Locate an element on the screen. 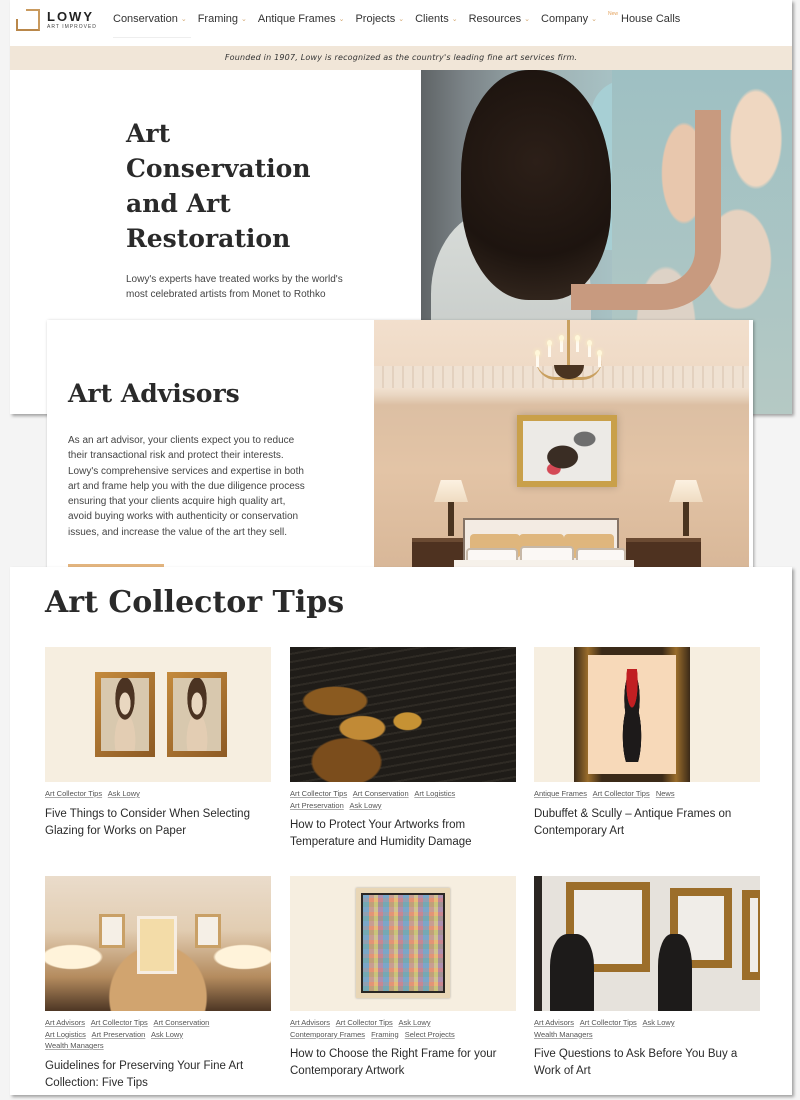 This screenshot has width=800, height=1100. nav-item-resources: Resources ⌄ is located at coordinates (499, 19).